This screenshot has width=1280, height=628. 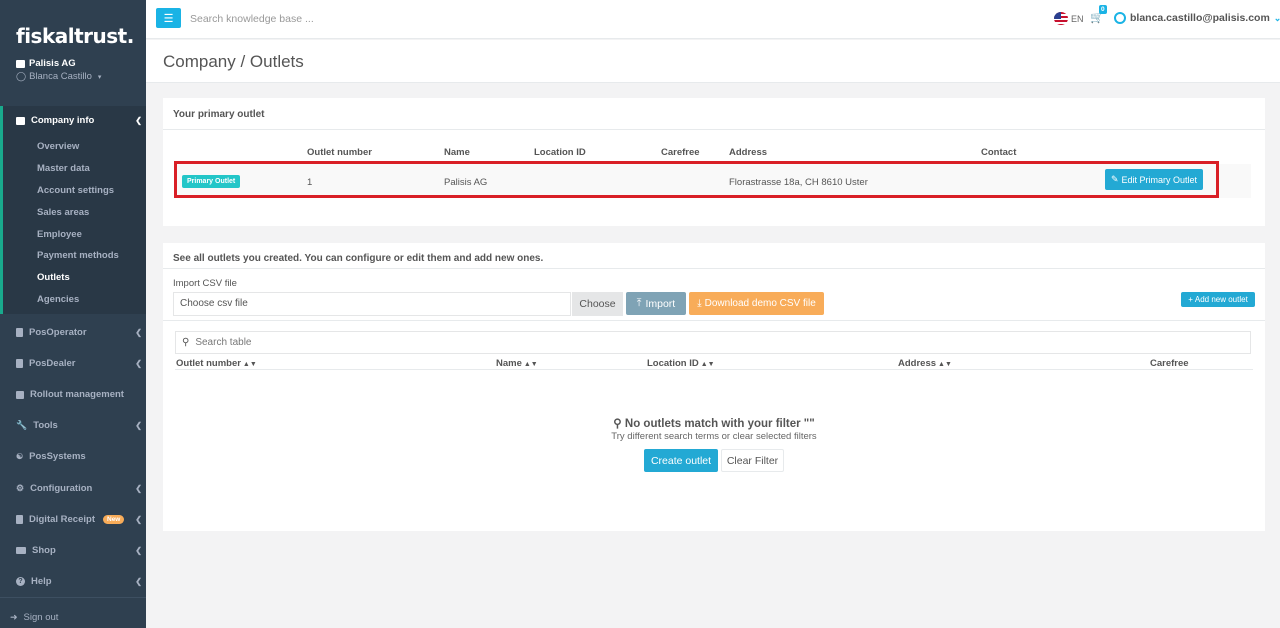 I want to click on search-icon: ⚲, so click(x=186, y=342).